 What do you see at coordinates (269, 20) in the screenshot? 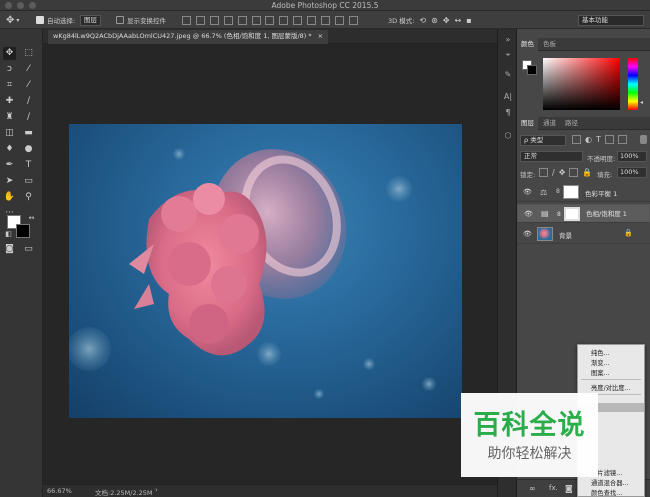
I see `distribute-top-icon` at bounding box center [269, 20].